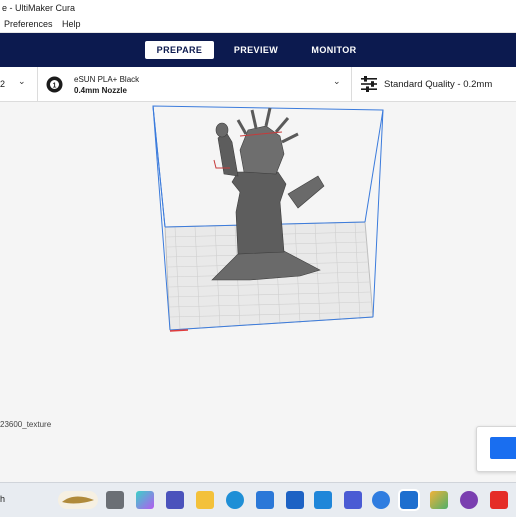 The width and height of the screenshot is (516, 517). Describe the element at coordinates (71, 24) in the screenshot. I see `menu-help: Help` at that location.